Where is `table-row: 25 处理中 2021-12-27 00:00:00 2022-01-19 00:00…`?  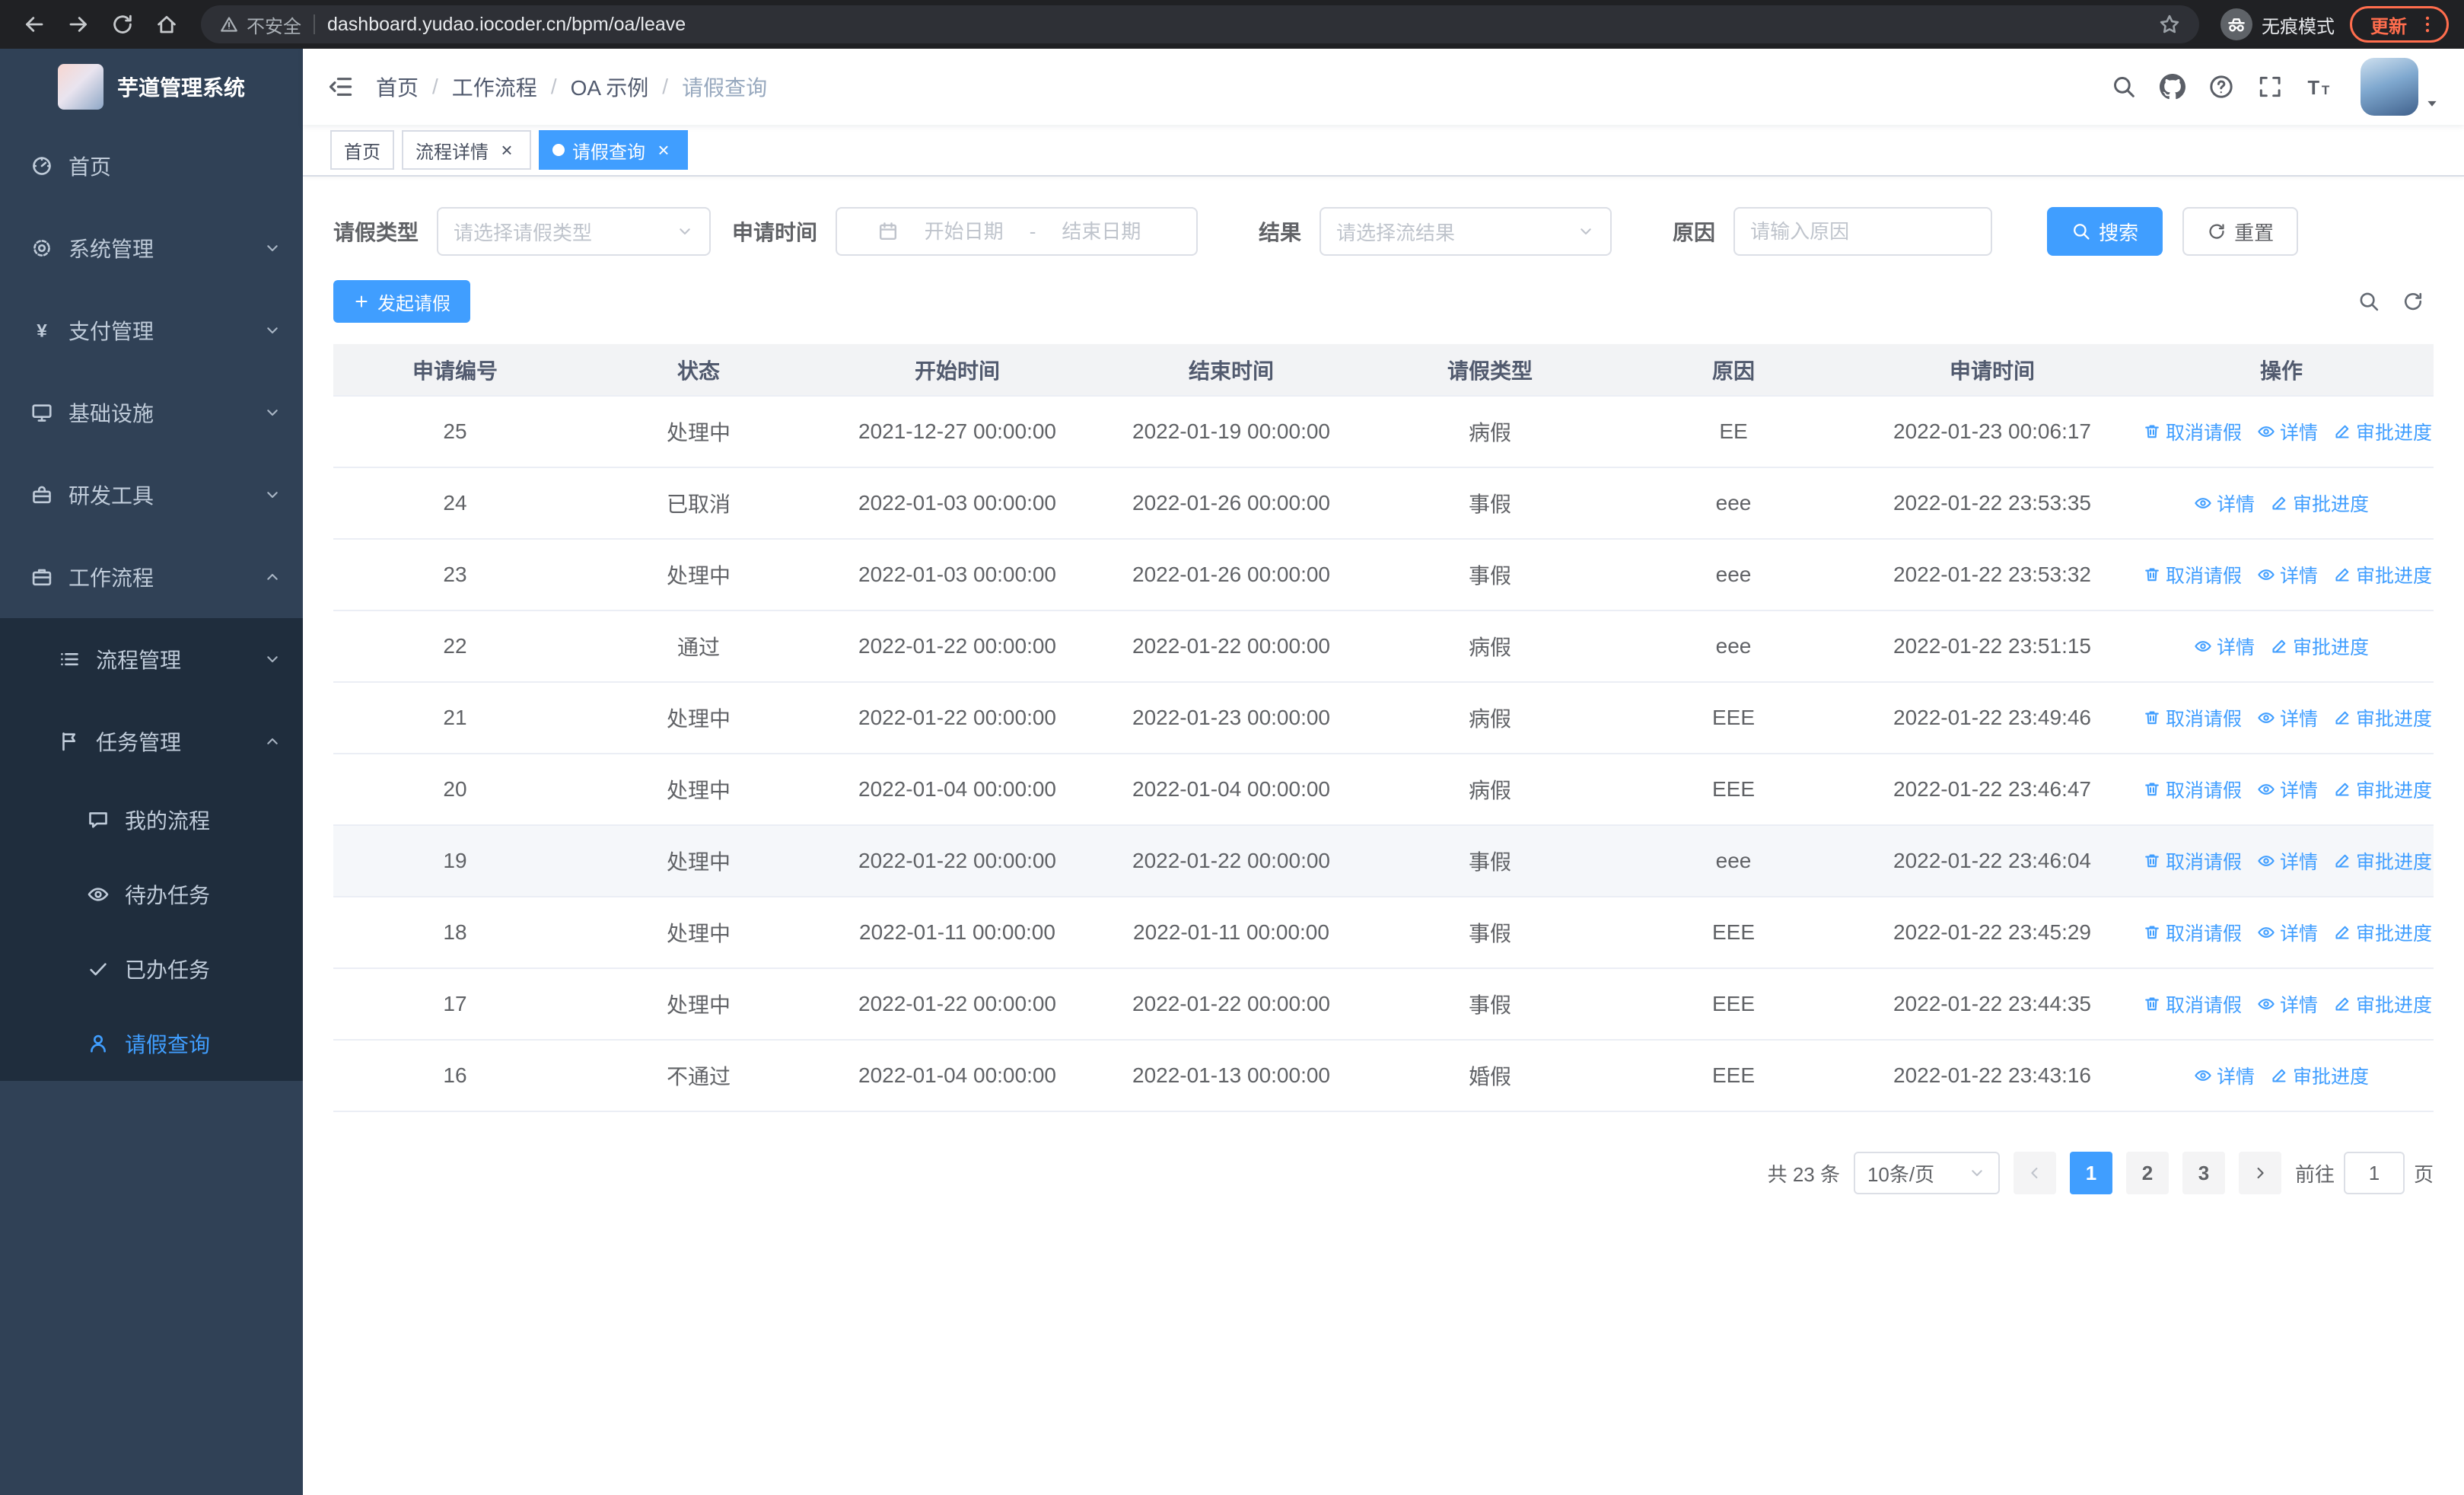
table-row: 25 处理中 2021-12-27 00:00:00 2022-01-19 00:00… is located at coordinates (1383, 432).